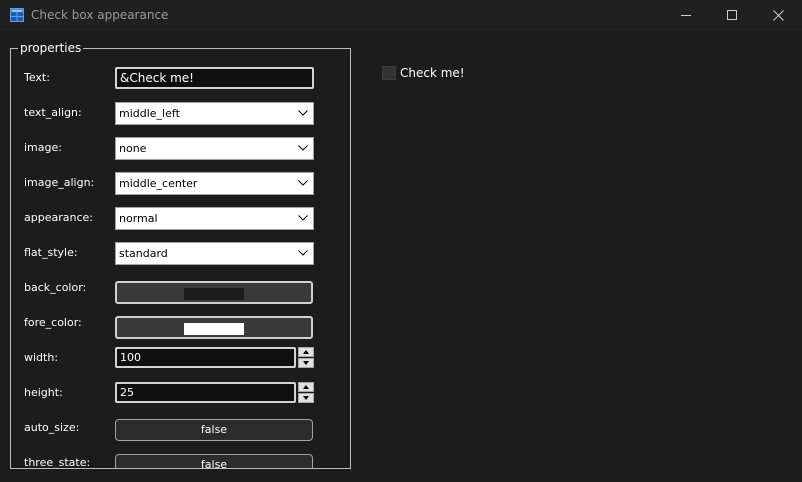 Image resolution: width=802 pixels, height=482 pixels. I want to click on close-icon, so click(778, 15).